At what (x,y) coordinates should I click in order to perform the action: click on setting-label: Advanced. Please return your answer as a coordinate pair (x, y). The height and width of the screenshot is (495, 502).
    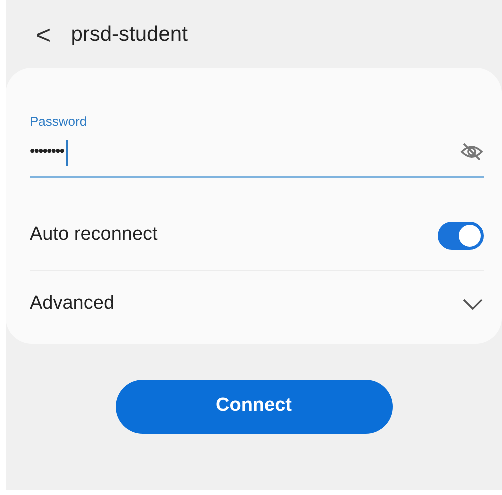
    Looking at the image, I should click on (72, 304).